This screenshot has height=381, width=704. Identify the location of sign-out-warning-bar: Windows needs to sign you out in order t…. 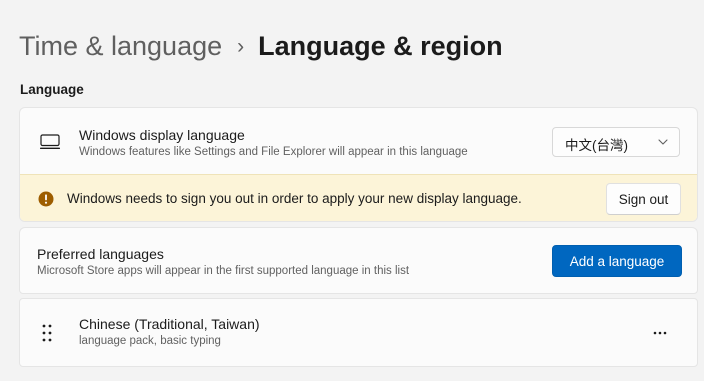
(358, 197).